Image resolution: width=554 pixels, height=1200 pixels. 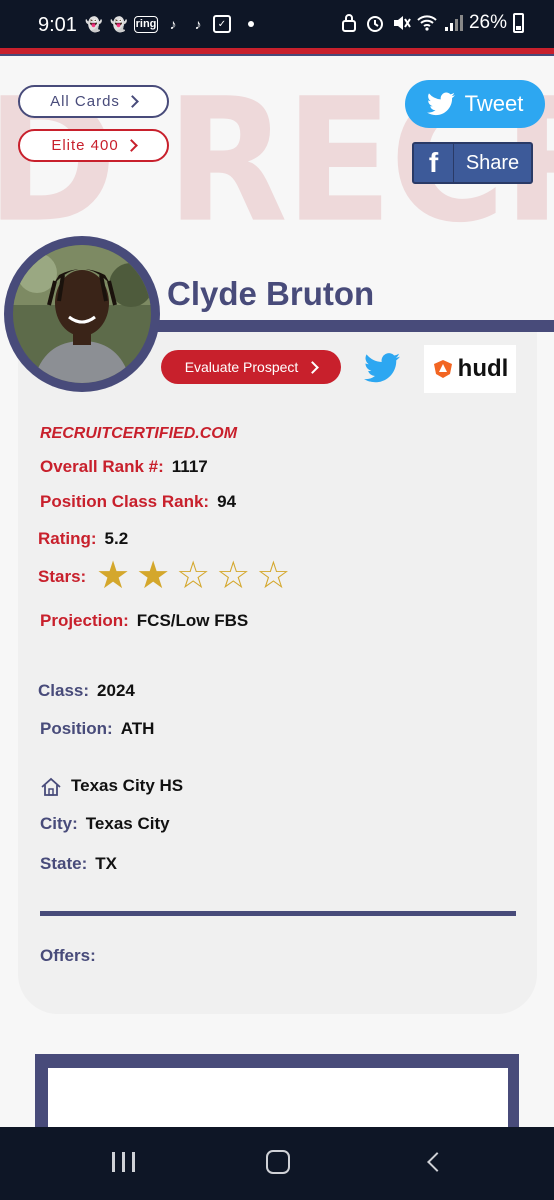 I want to click on stars-label: Stars:, so click(x=62, y=576).